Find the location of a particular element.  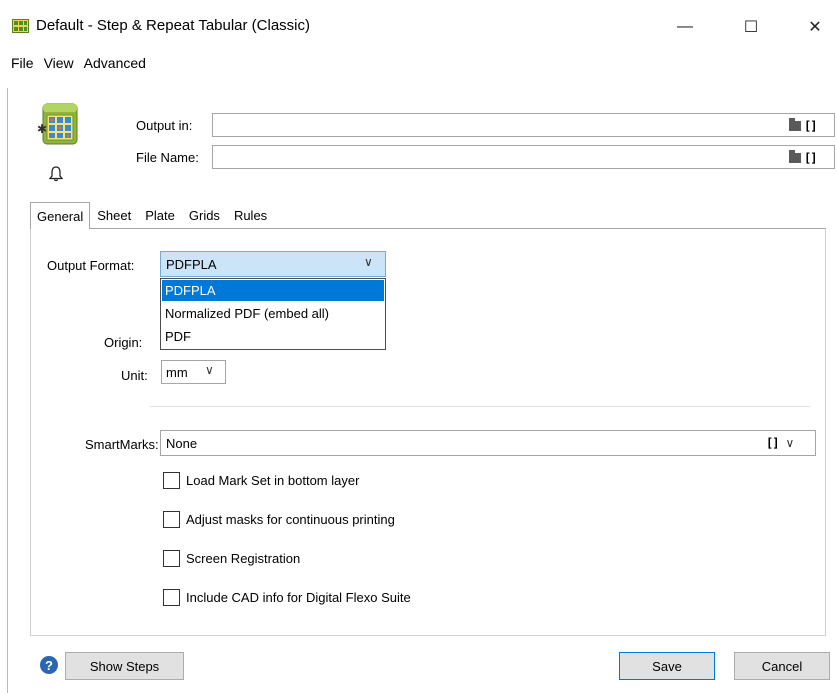

output-format-dropdown: PDFPLA Normalized PDF (embed all) PDF is located at coordinates (273, 314).